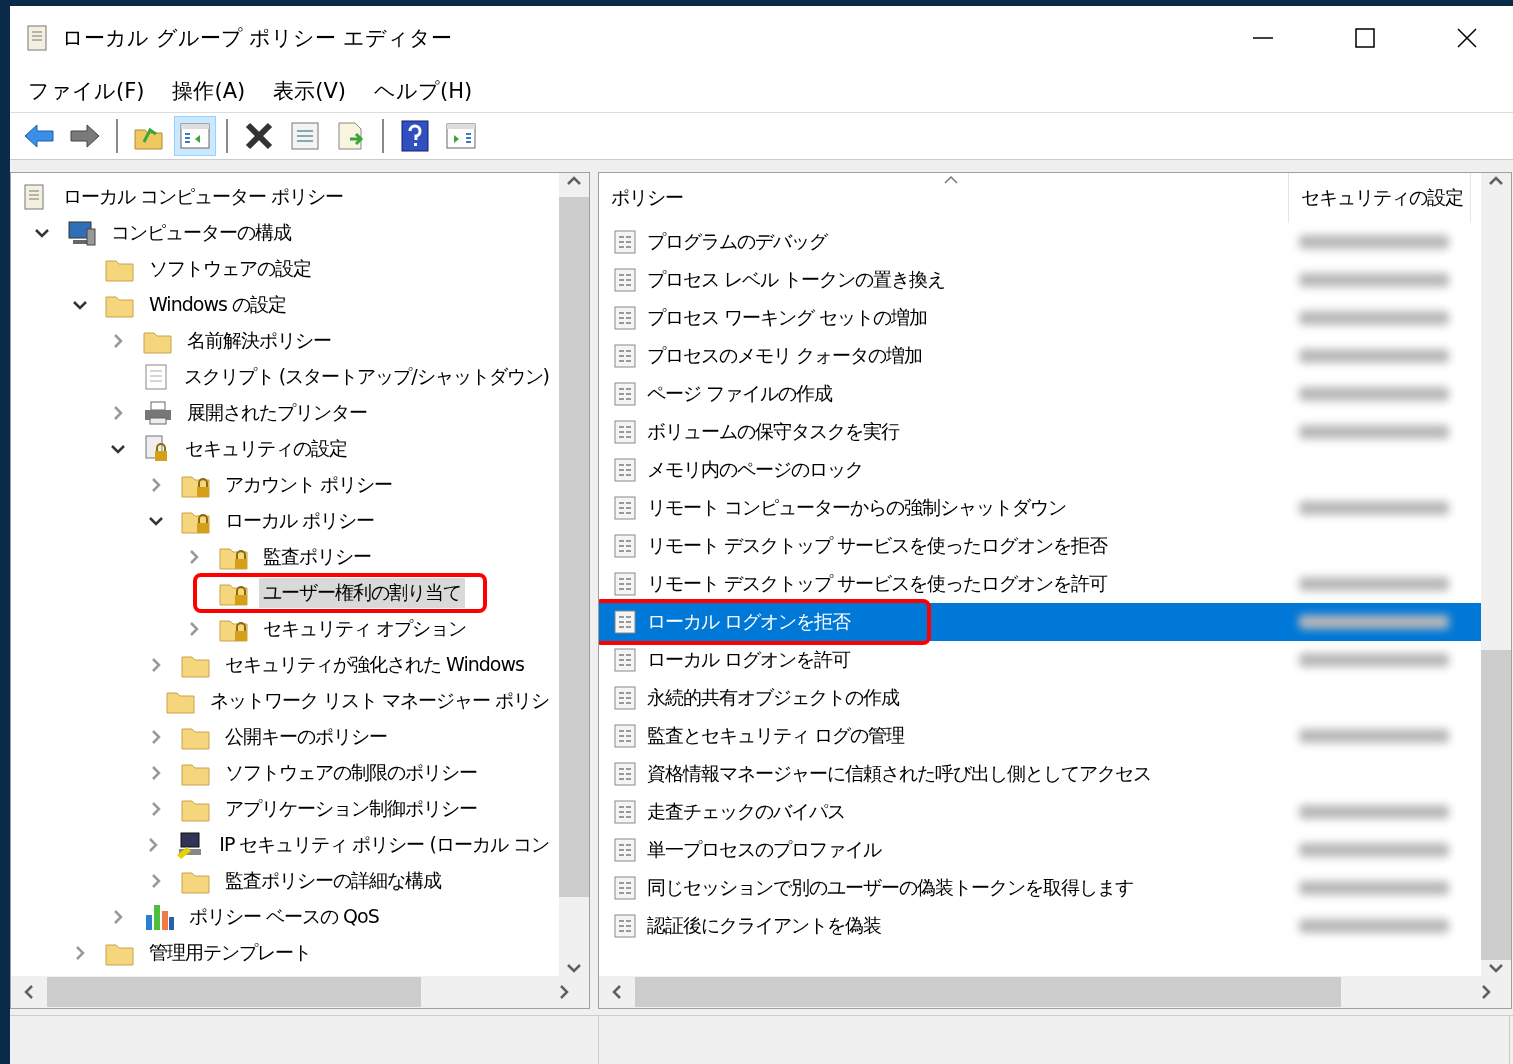 The image size is (1513, 1064). What do you see at coordinates (351, 809) in the screenshot?
I see `tree-item: アプリケーション制御ポリシー` at bounding box center [351, 809].